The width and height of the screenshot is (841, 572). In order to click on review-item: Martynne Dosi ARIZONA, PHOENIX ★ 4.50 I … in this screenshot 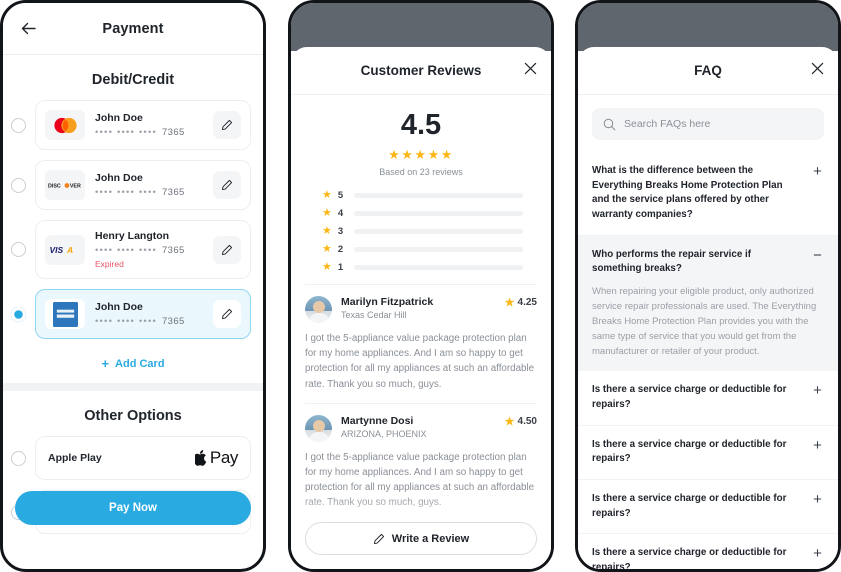, I will do `click(421, 457)`.